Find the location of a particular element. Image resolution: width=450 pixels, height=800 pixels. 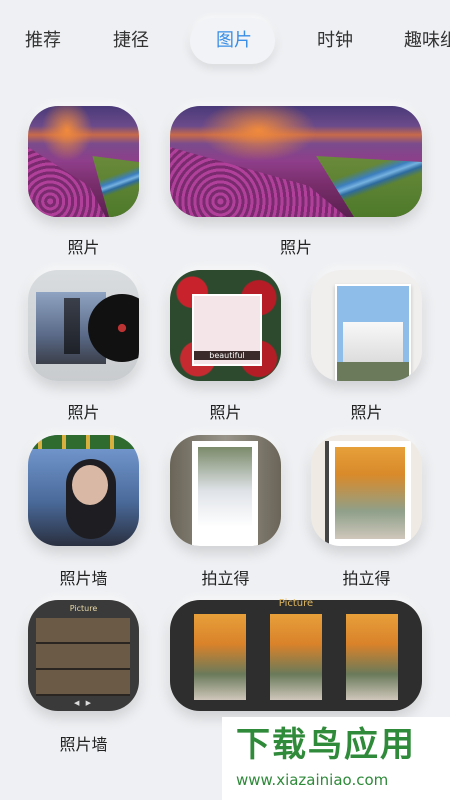

watermark-logo: 下载鸟应用 www.xiazainiao.com is located at coordinates (336, 758).